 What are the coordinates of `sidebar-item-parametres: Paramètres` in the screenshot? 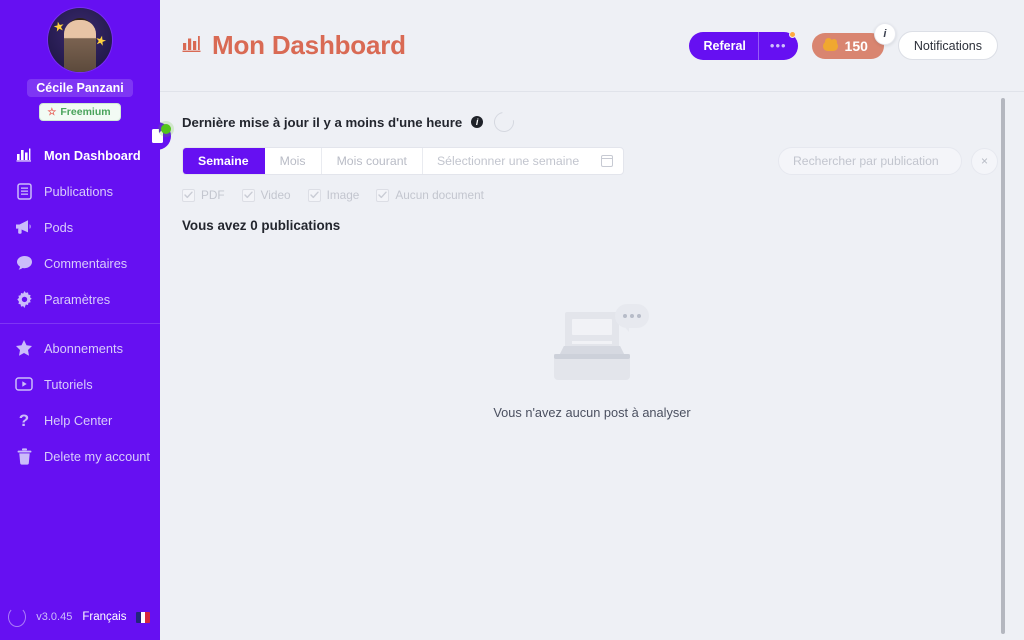 It's located at (80, 299).